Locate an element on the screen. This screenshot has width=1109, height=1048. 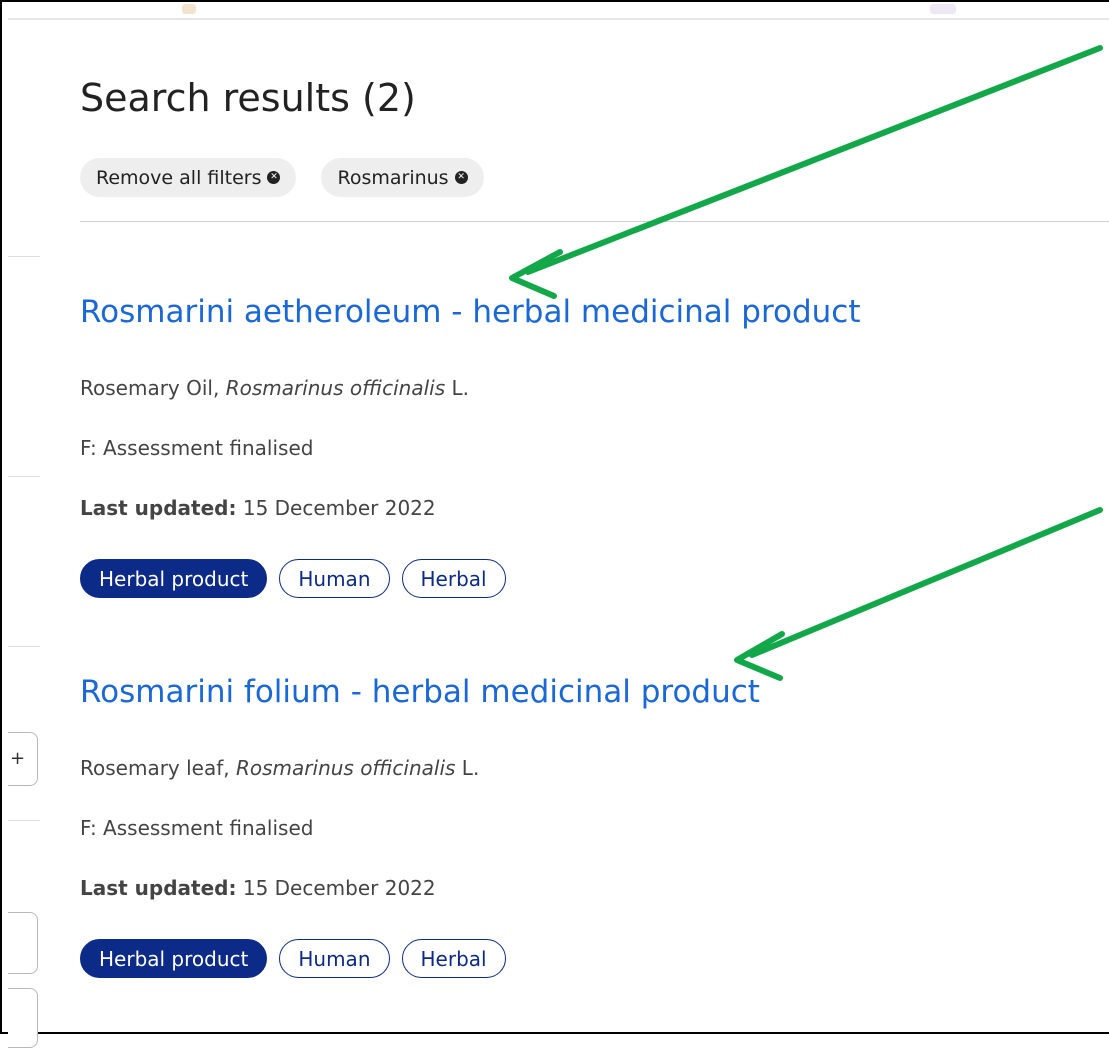
common-name: Rosemary leaf, is located at coordinates (158, 768).